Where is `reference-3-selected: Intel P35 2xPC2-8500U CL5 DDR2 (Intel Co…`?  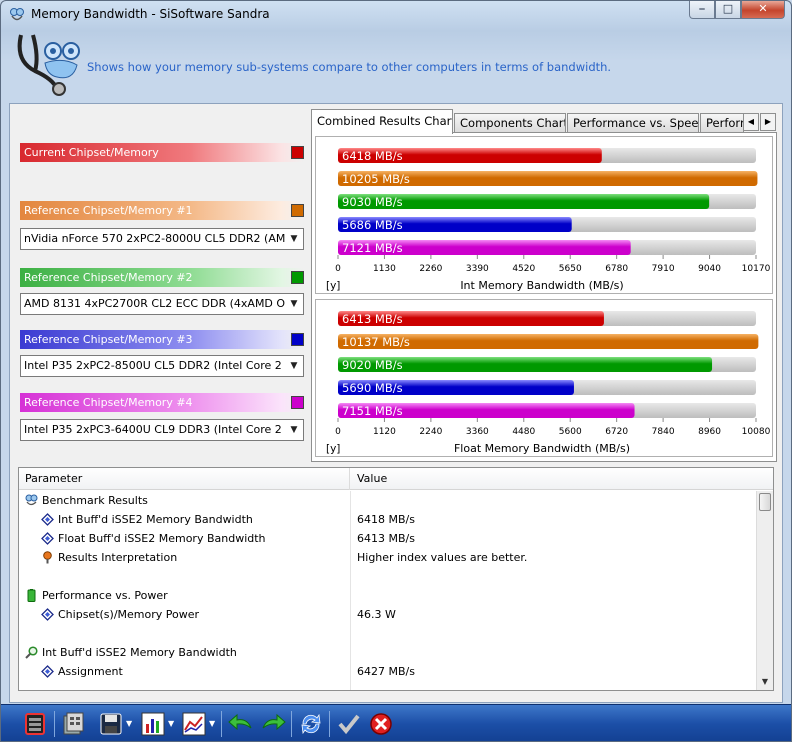 reference-3-selected: Intel P35 2xPC2-8500U CL5 DDR2 (Intel Co… is located at coordinates (155, 365).